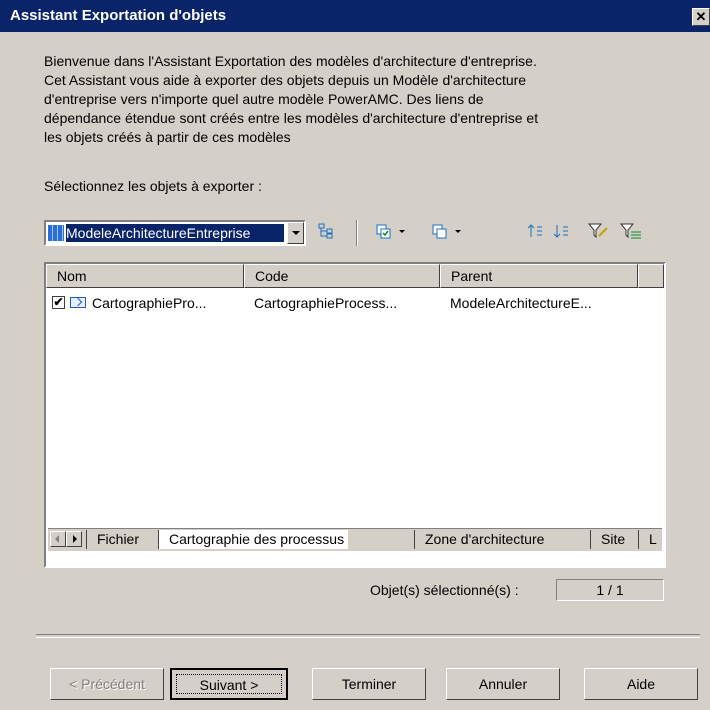 The height and width of the screenshot is (710, 710). What do you see at coordinates (112, 539) in the screenshot?
I see `tab-fichier: Fichier` at bounding box center [112, 539].